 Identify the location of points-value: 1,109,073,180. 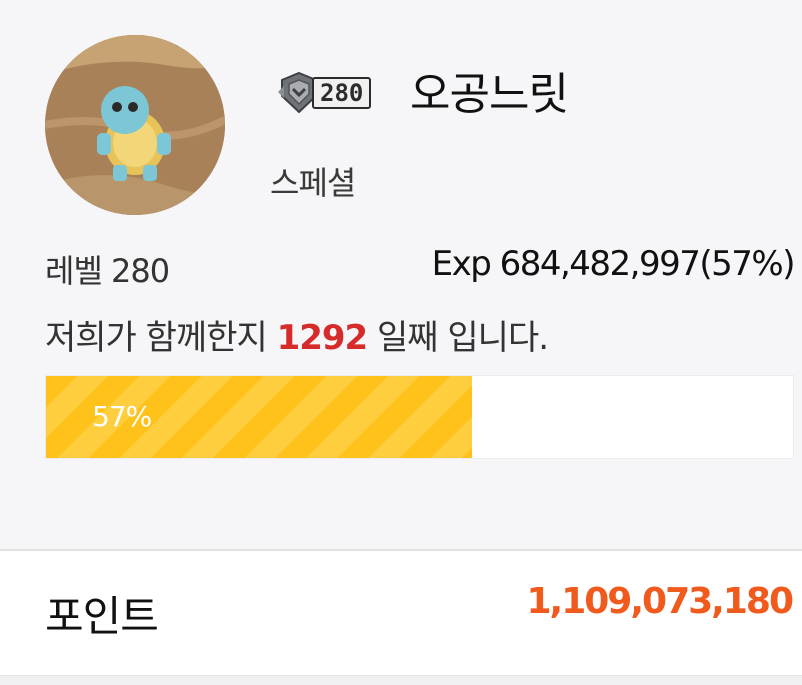
(660, 601).